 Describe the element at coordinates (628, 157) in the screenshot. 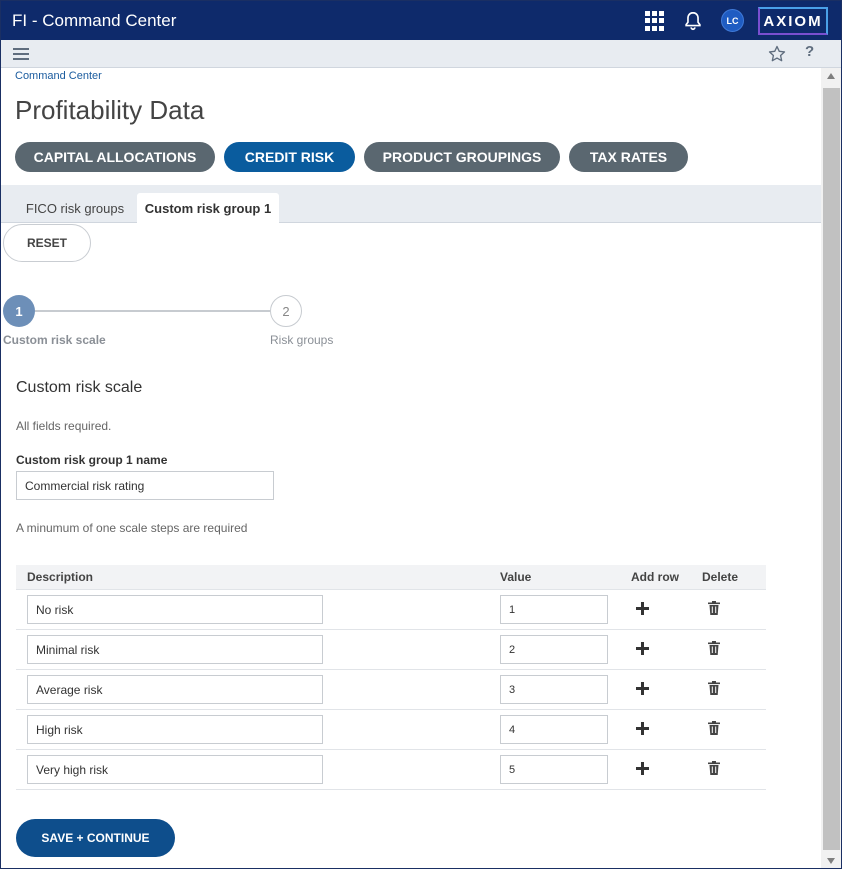

I see `tax-rates-button: TAX RATES` at that location.